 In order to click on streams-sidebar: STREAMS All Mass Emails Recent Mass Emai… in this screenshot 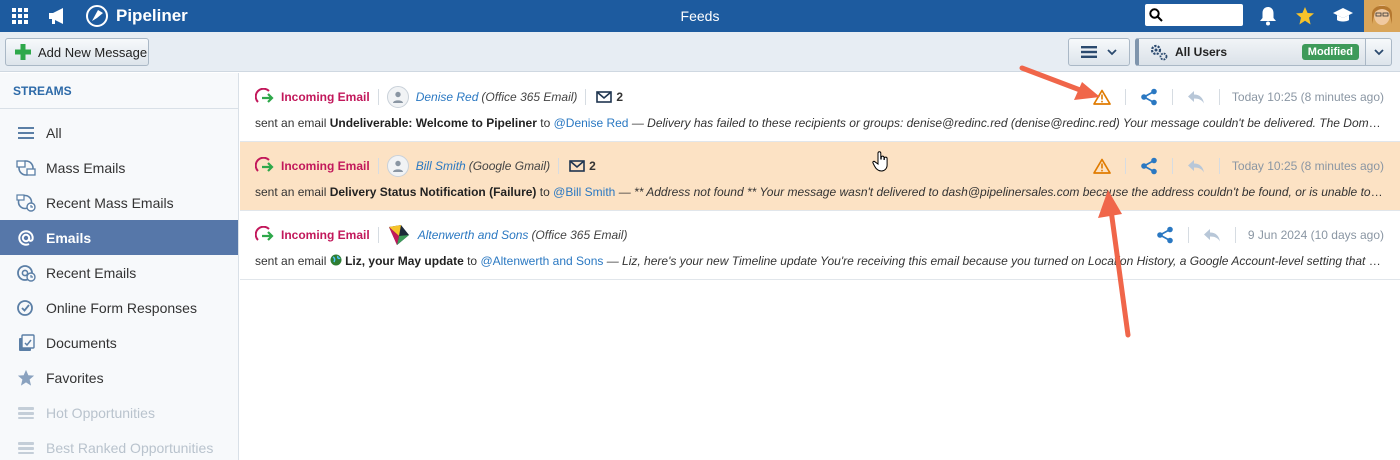, I will do `click(119, 266)`.